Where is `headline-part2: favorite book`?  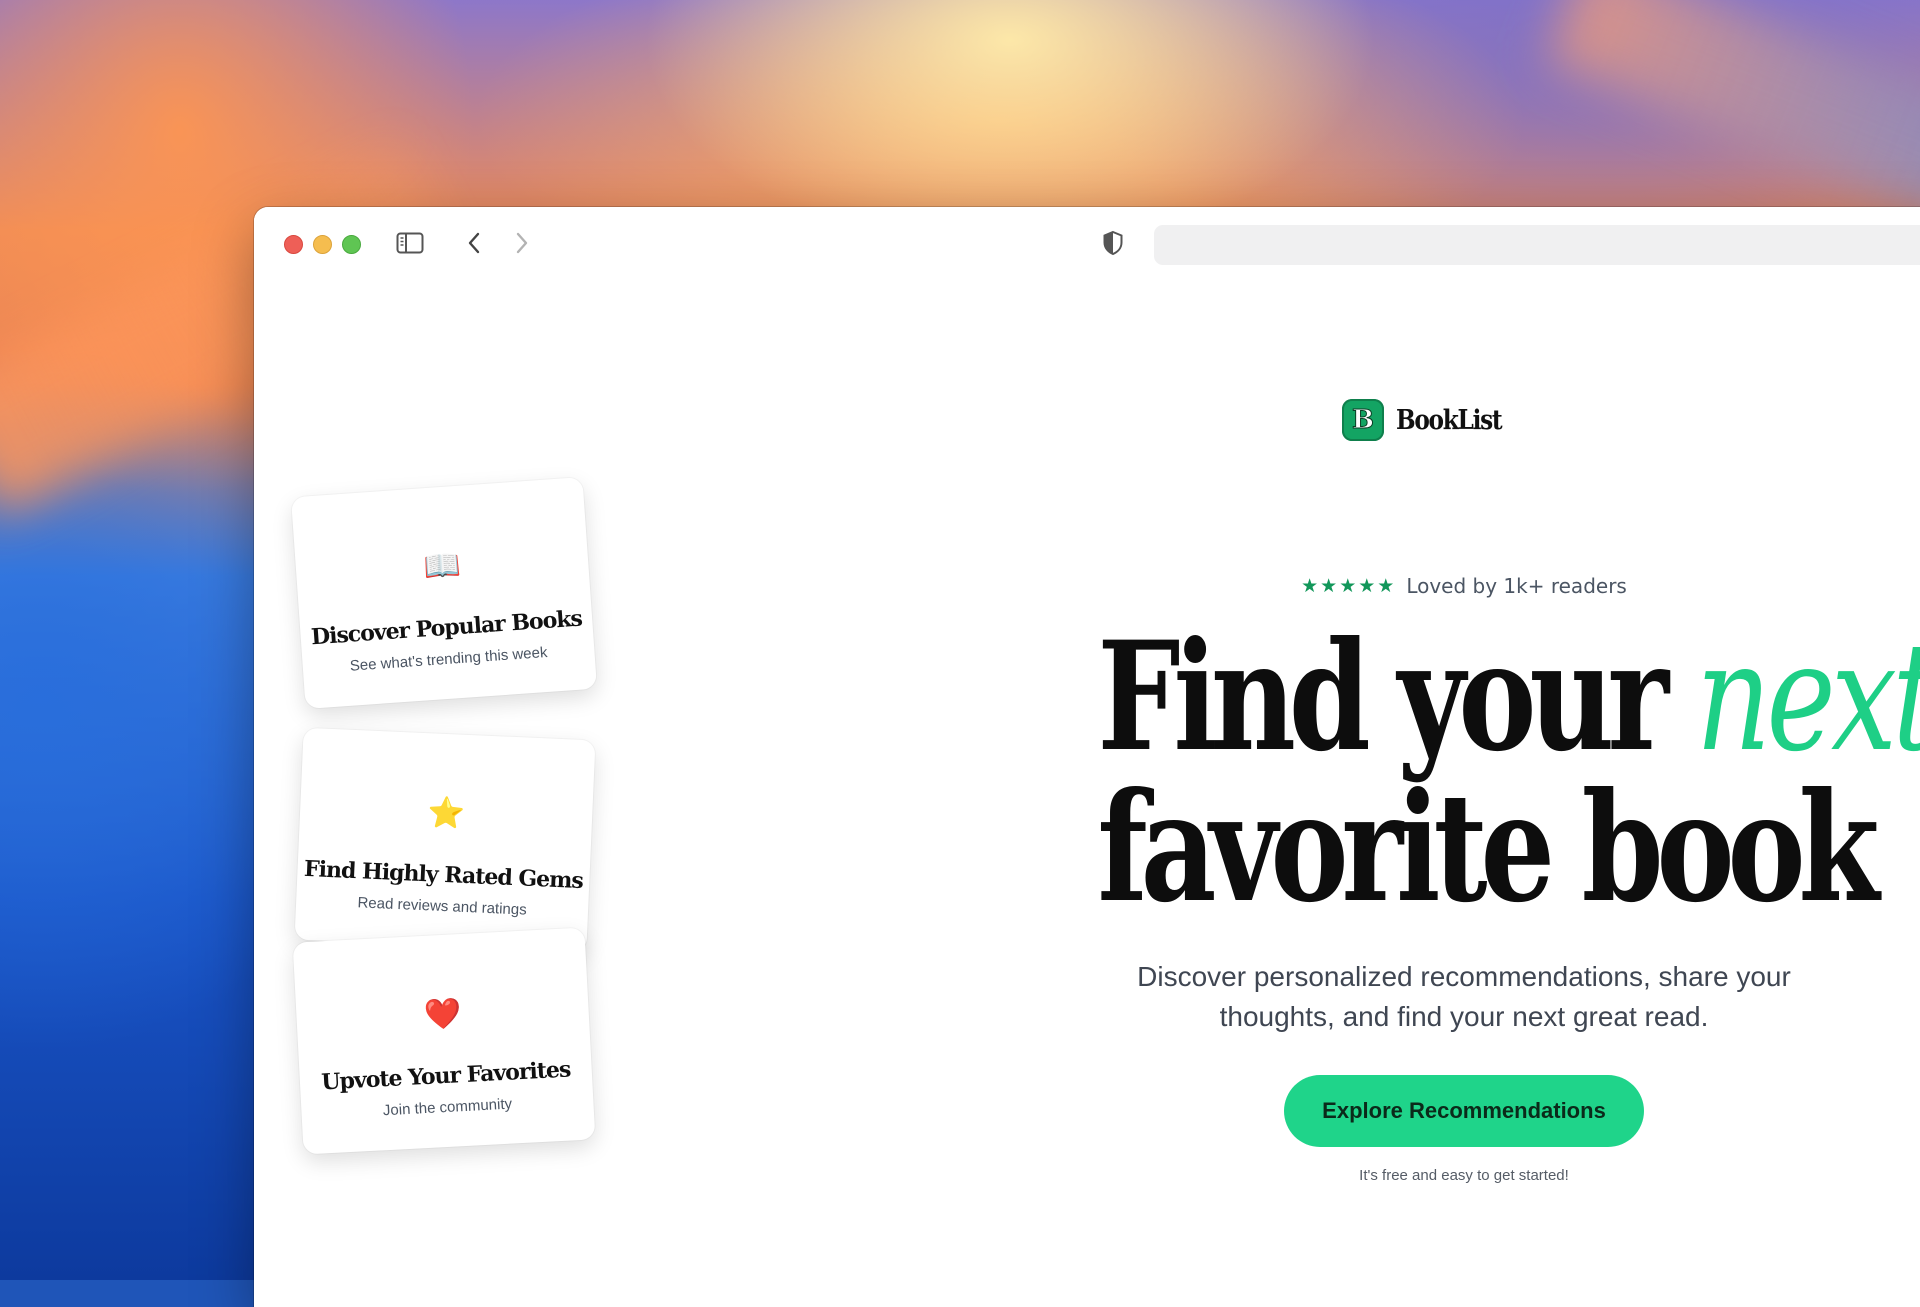
headline-part2: favorite book is located at coordinates (1488, 848).